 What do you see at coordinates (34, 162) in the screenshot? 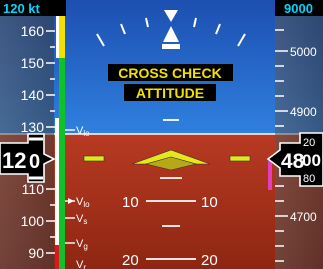
I see `current-airspeed-ones: 0` at bounding box center [34, 162].